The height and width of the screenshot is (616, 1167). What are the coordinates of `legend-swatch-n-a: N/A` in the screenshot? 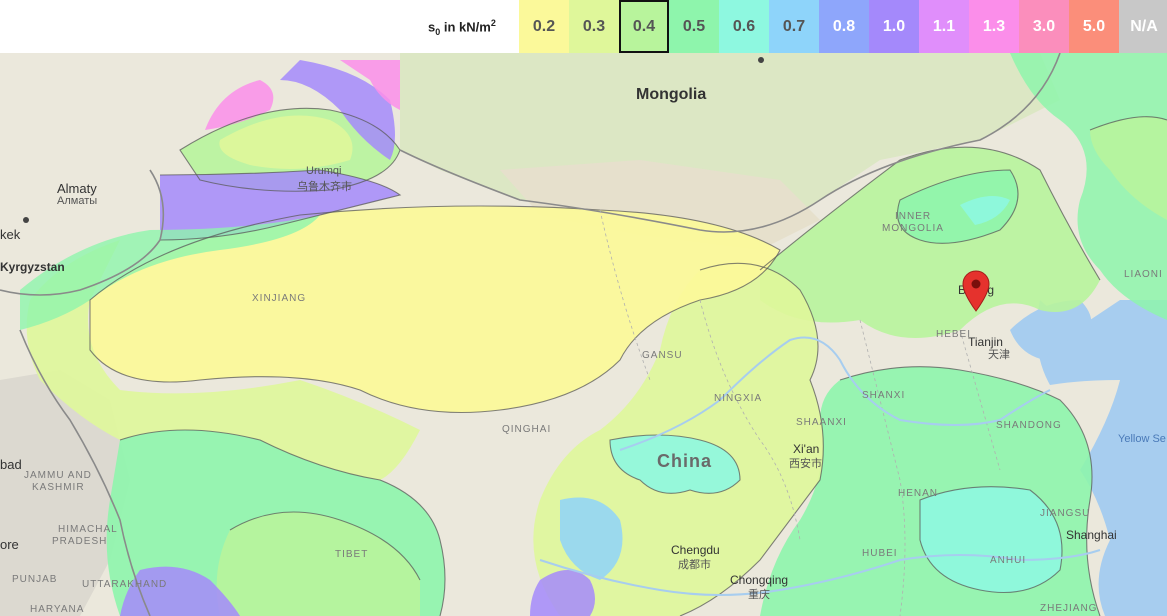 It's located at (1143, 26).